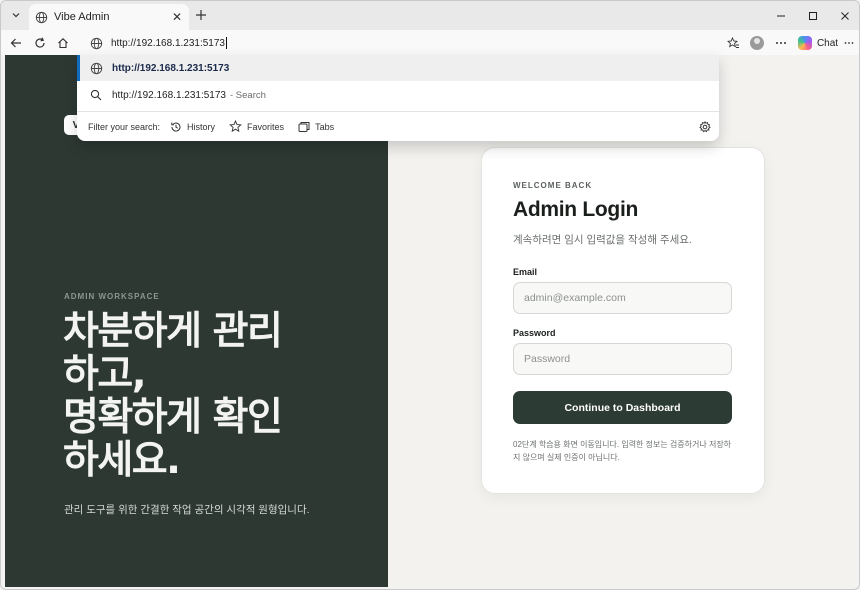  I want to click on hero-title-line: 하세요., so click(122, 460).